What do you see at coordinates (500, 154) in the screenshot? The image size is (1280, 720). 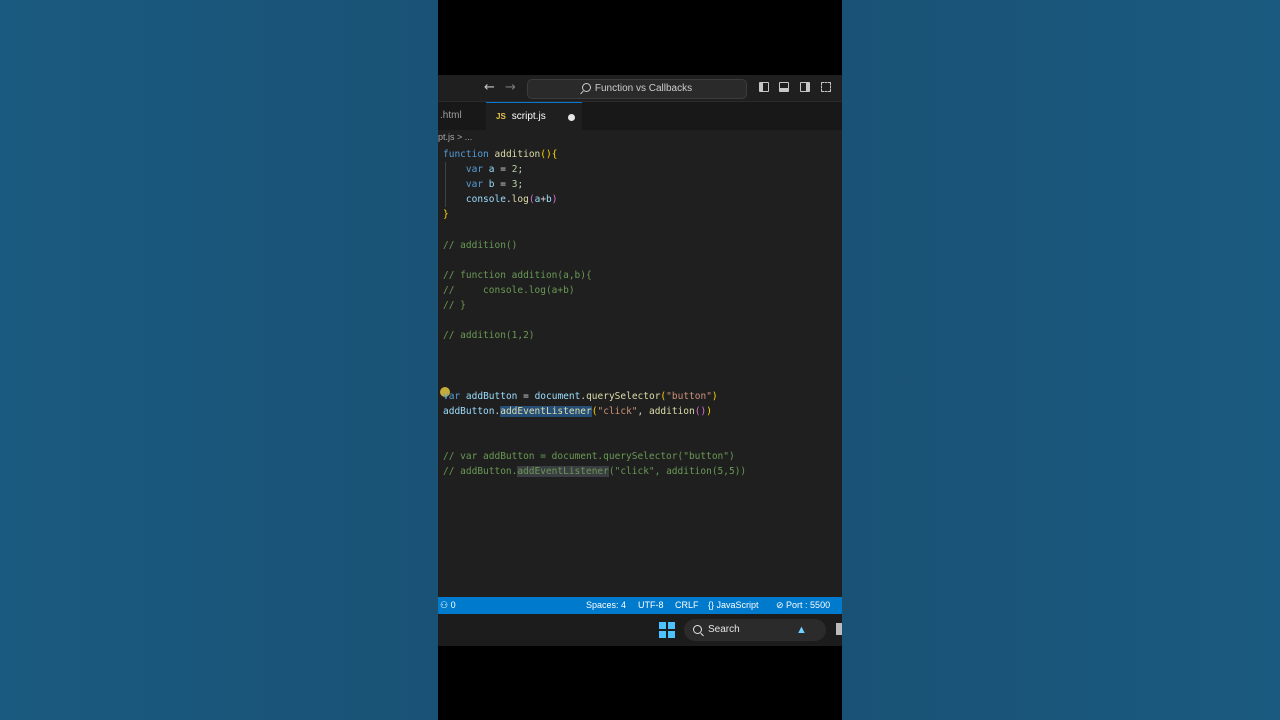 I see `code-line: function addition(){` at bounding box center [500, 154].